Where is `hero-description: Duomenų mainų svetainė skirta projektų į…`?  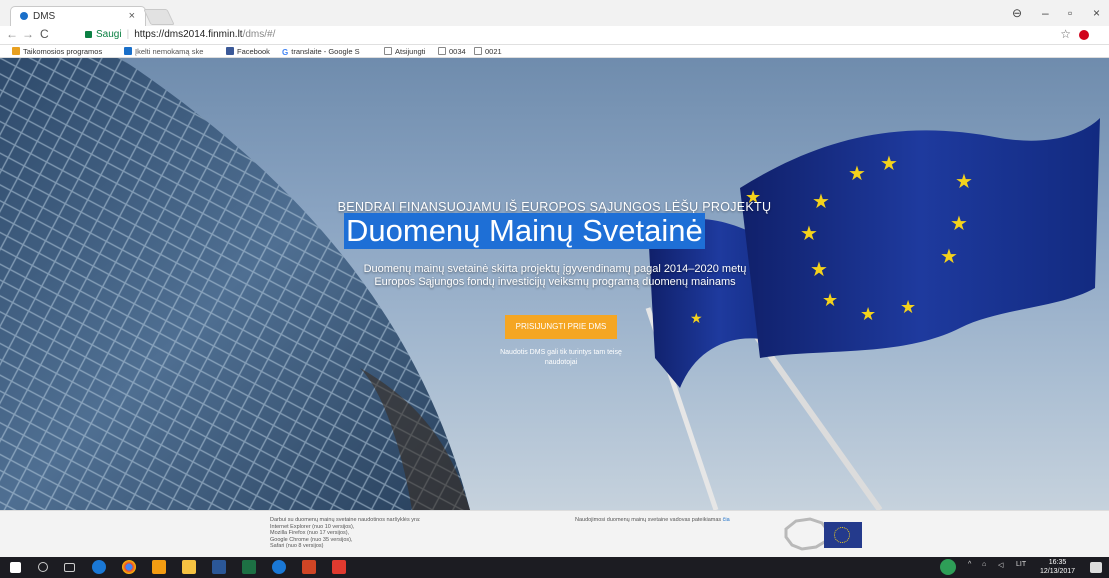
hero-description: Duomenų mainų svetainė skirta projektų į… is located at coordinates (555, 275).